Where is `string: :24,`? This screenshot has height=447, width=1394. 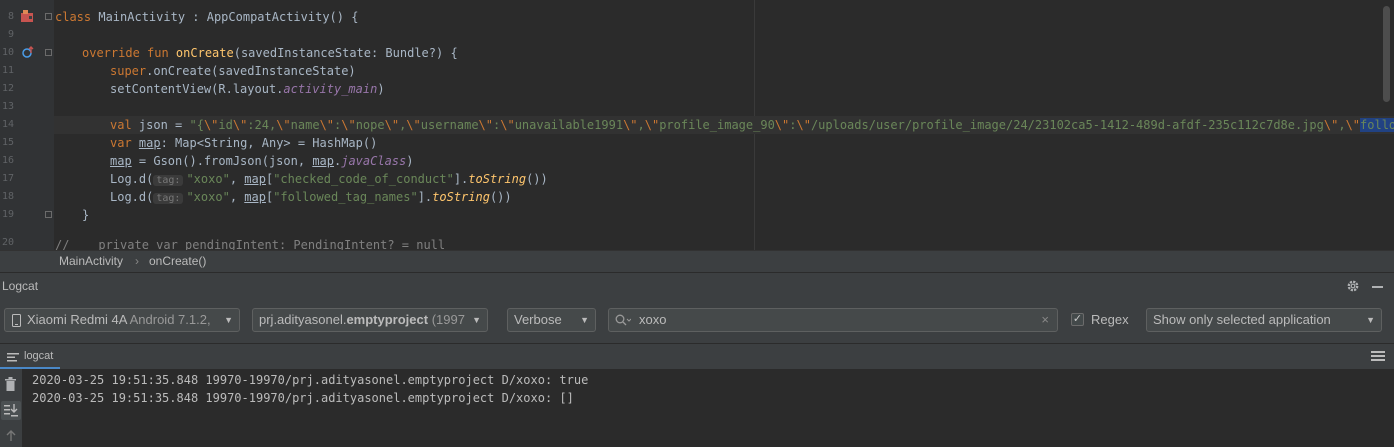 string: :24, is located at coordinates (262, 125).